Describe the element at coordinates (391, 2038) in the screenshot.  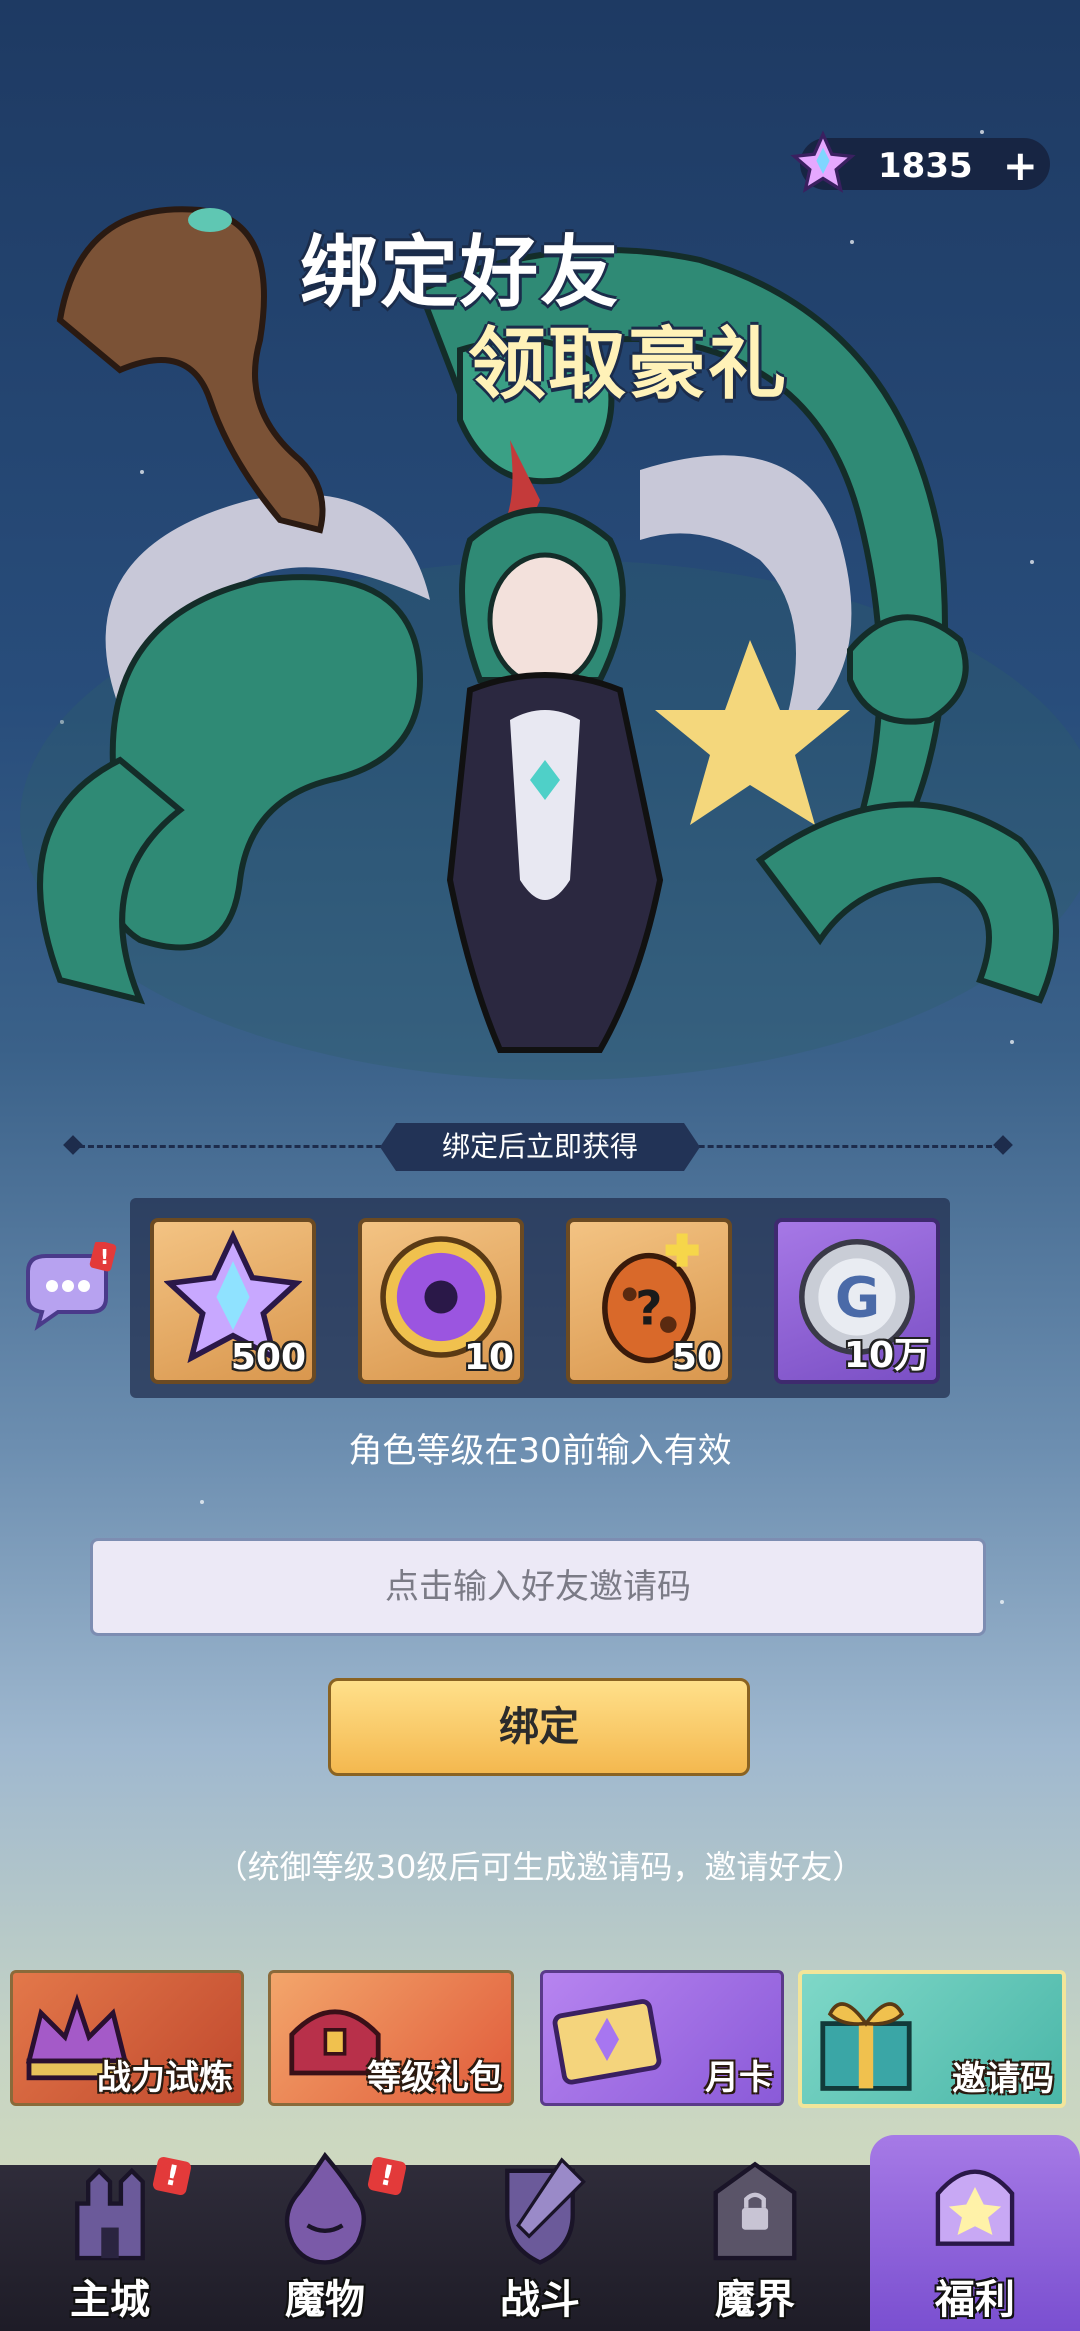
I see `feature-level-pack: 等级礼包` at that location.